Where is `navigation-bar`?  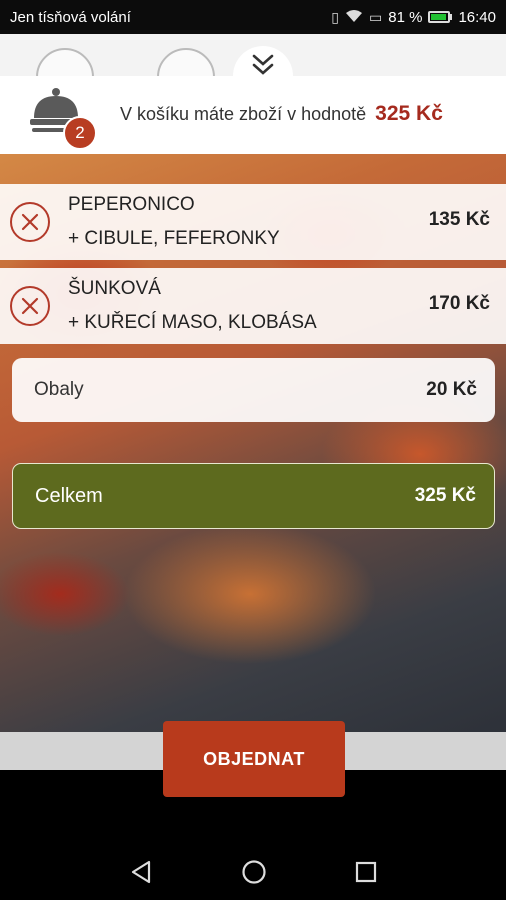
navigation-bar is located at coordinates (253, 871).